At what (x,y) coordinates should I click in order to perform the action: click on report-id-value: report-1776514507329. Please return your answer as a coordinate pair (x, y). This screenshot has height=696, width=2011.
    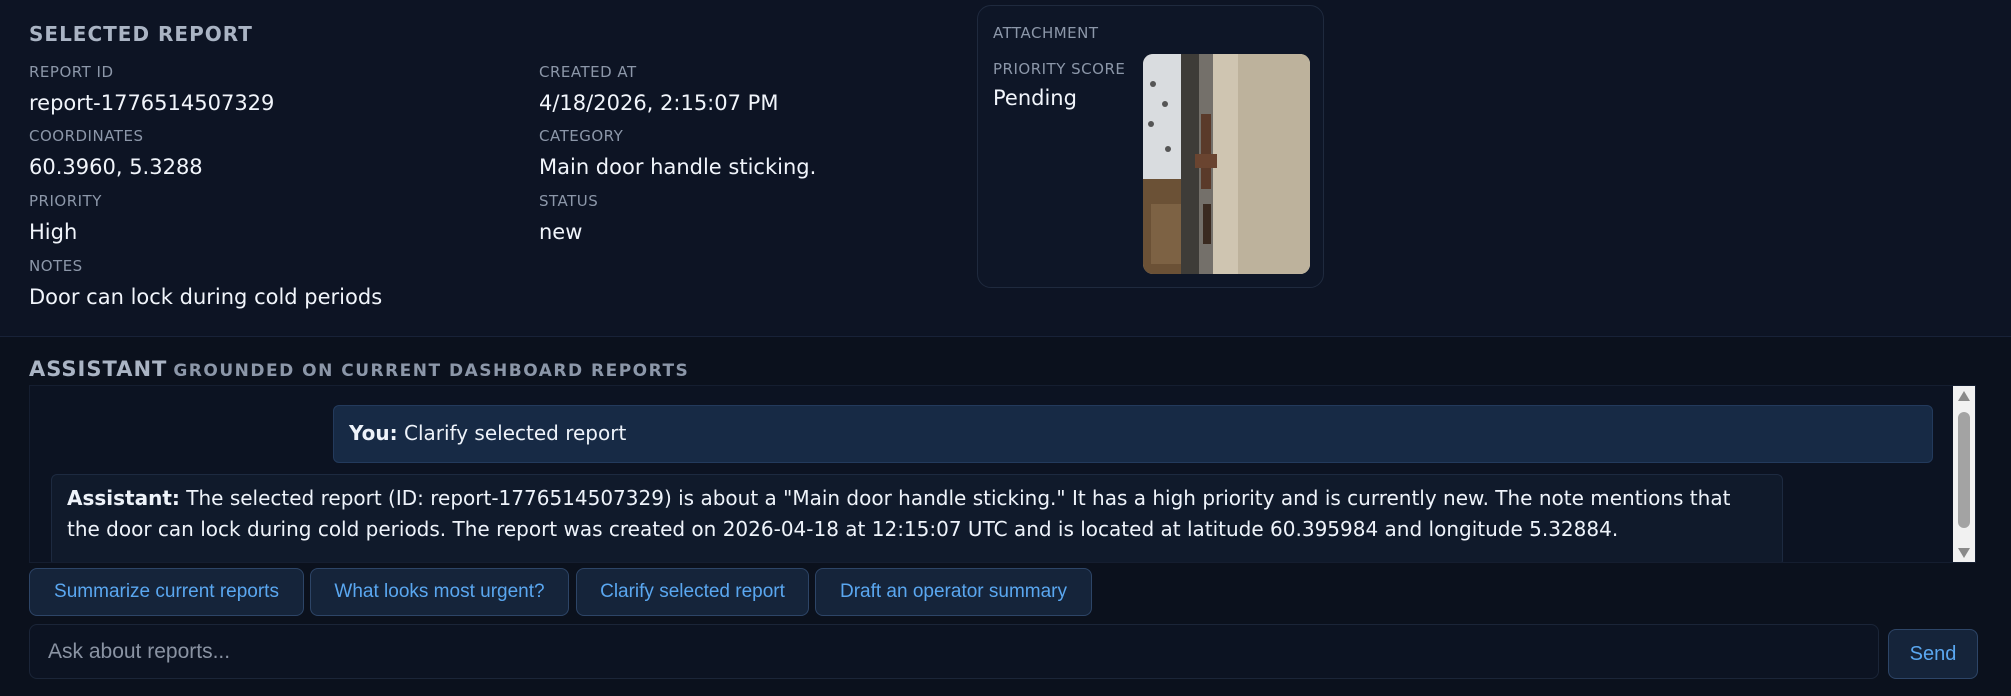
    Looking at the image, I should click on (152, 103).